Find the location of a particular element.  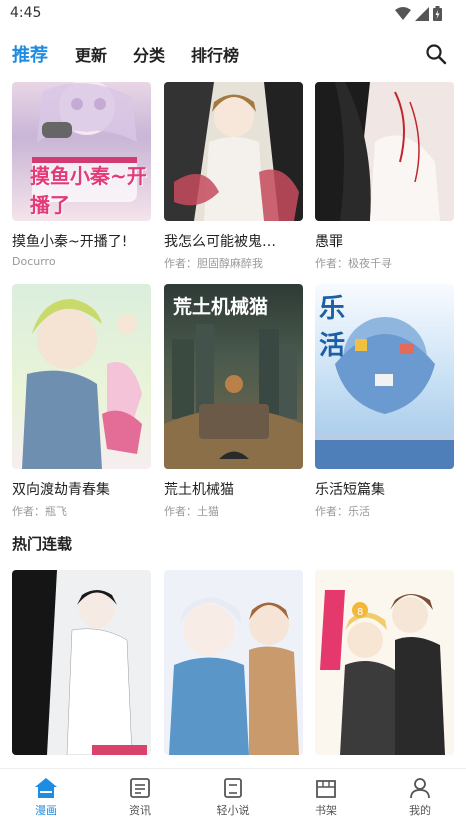

news-icon is located at coordinates (140, 788).